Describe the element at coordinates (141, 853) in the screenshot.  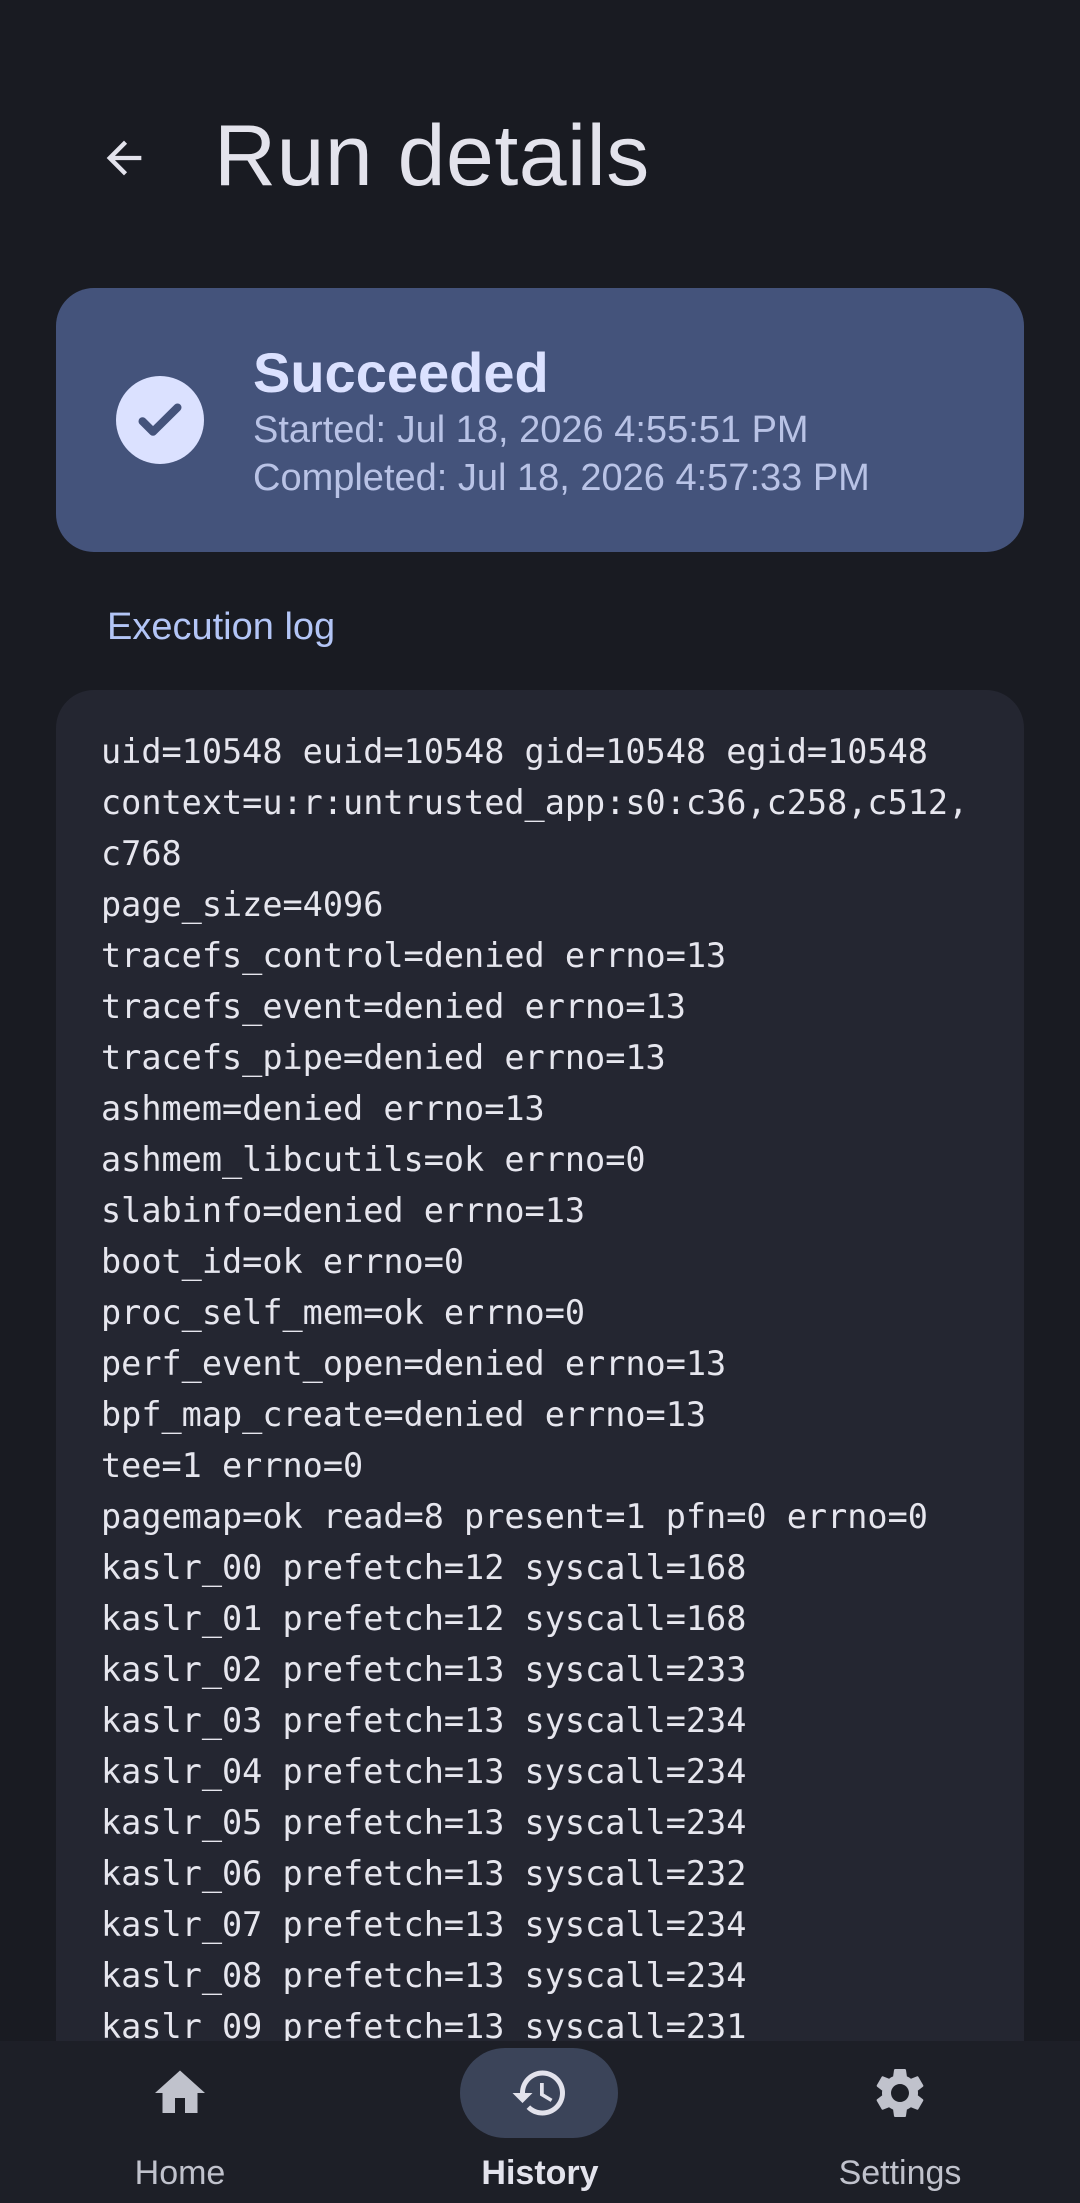
I see `log-line: c768` at that location.